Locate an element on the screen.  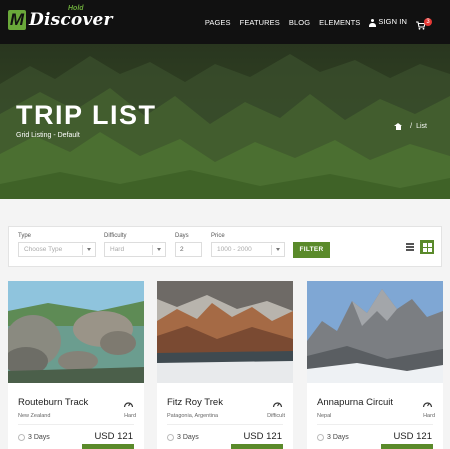
filter-type-label: Type is located at coordinates (25, 236).